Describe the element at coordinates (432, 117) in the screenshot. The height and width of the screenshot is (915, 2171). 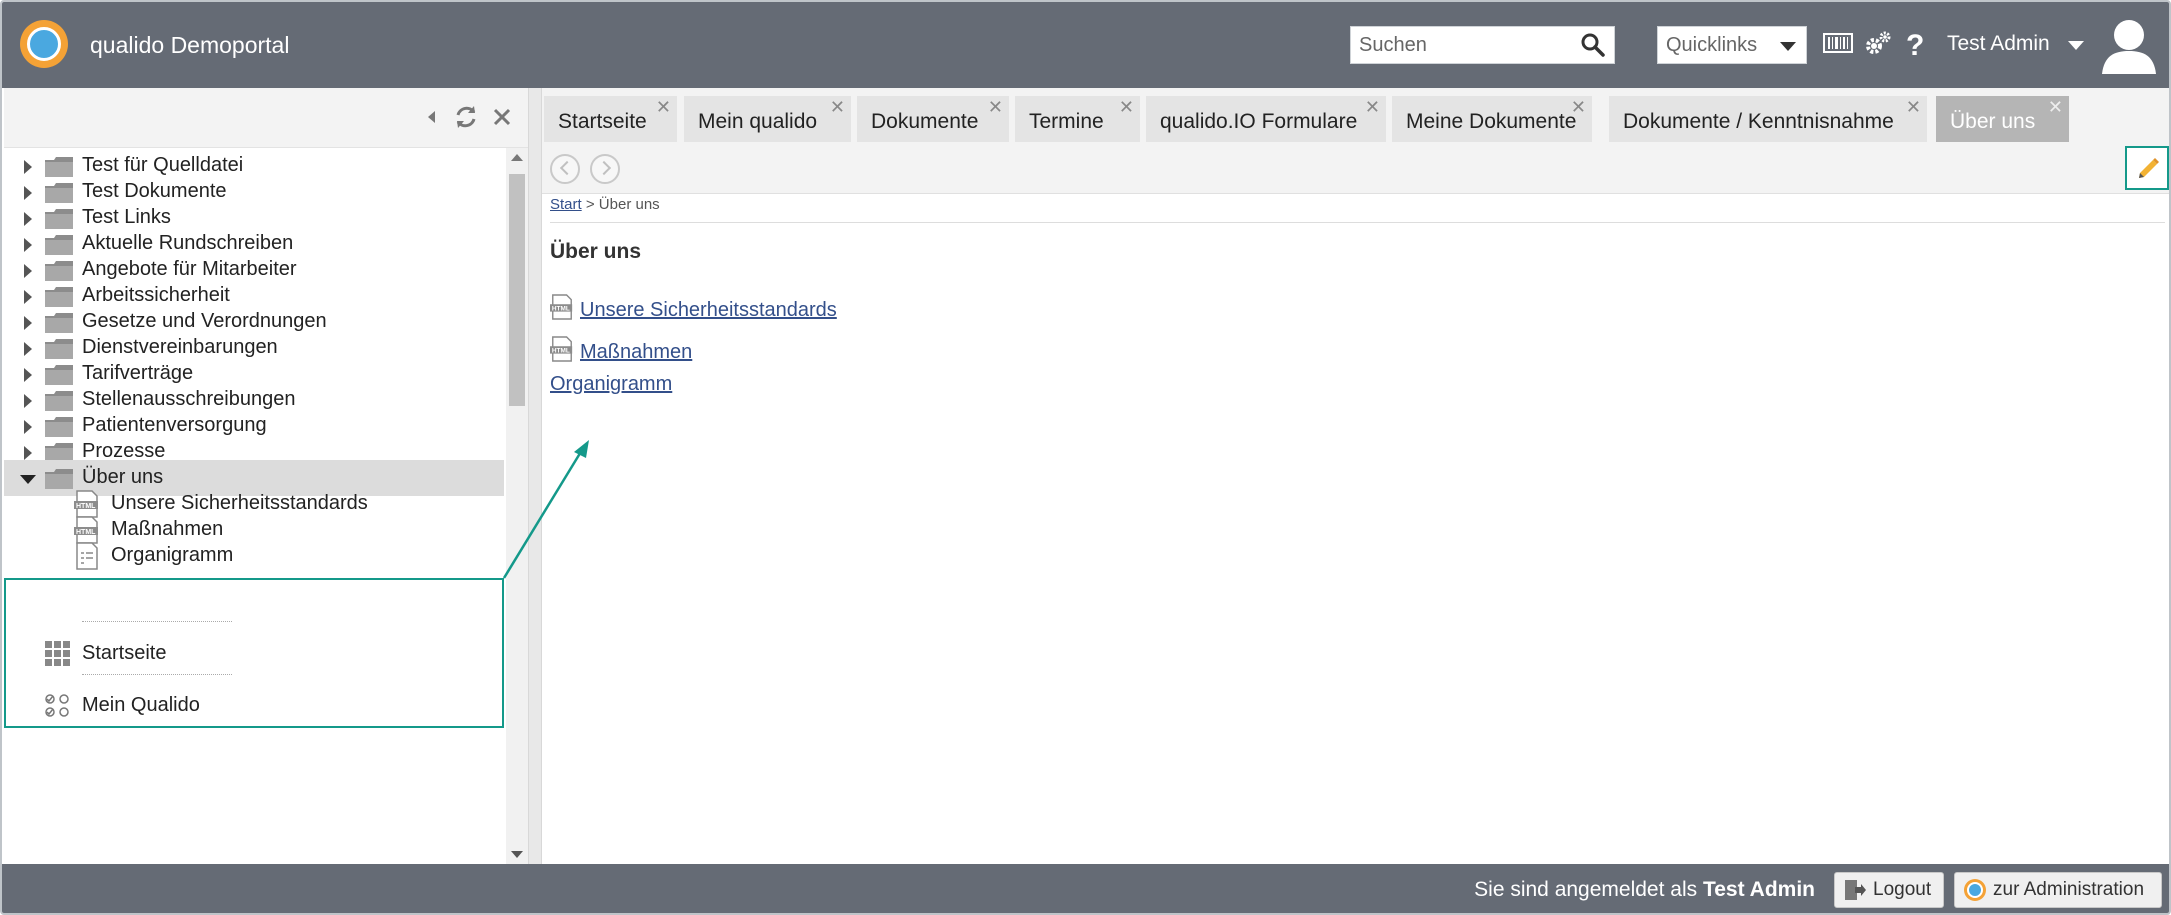
I see `collapse-left-icon` at that location.